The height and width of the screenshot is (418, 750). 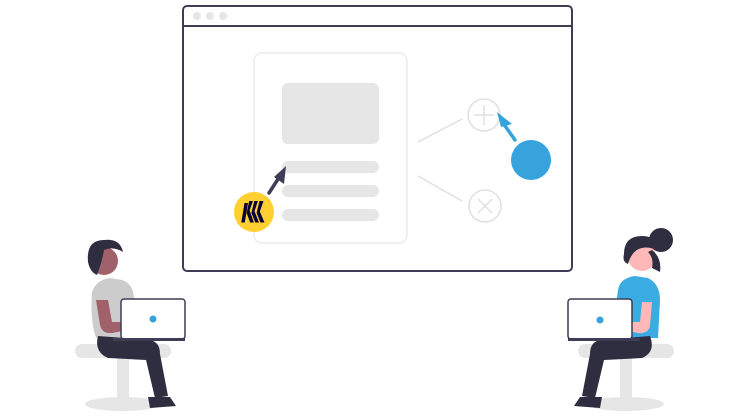 What do you see at coordinates (123, 378) in the screenshot?
I see `stool-leg-left` at bounding box center [123, 378].